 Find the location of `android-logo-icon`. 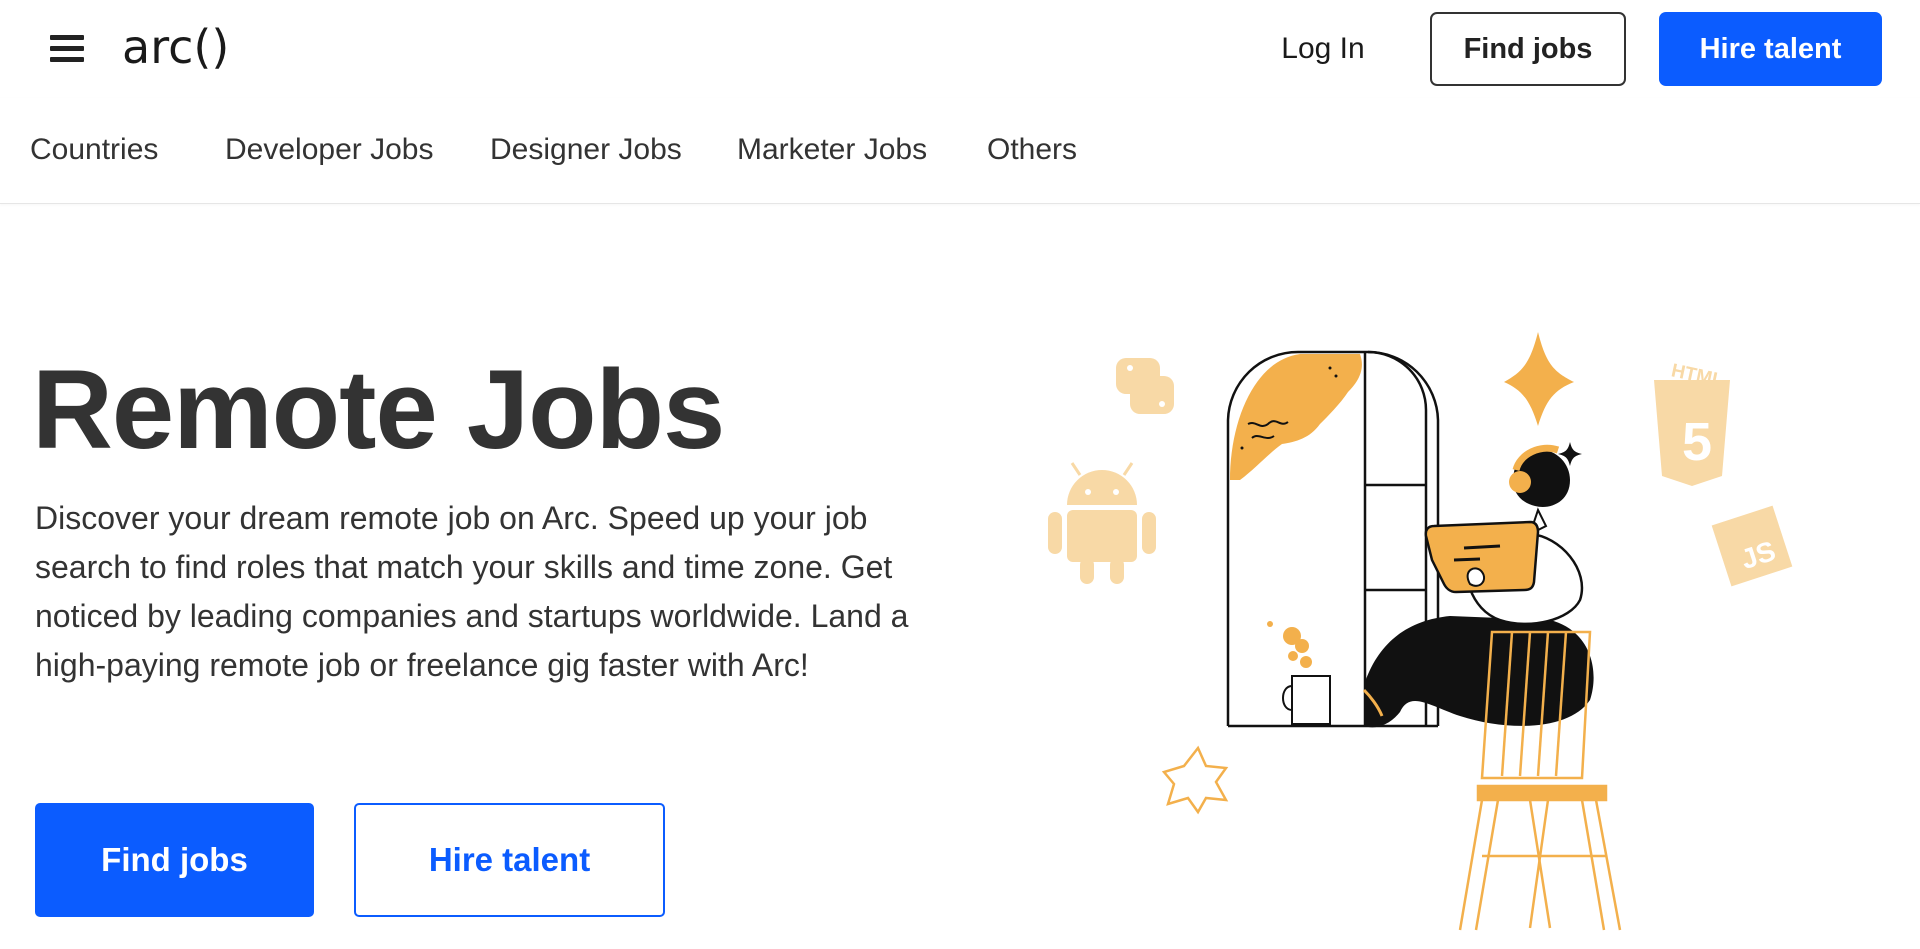

android-logo-icon is located at coordinates (1102, 523).